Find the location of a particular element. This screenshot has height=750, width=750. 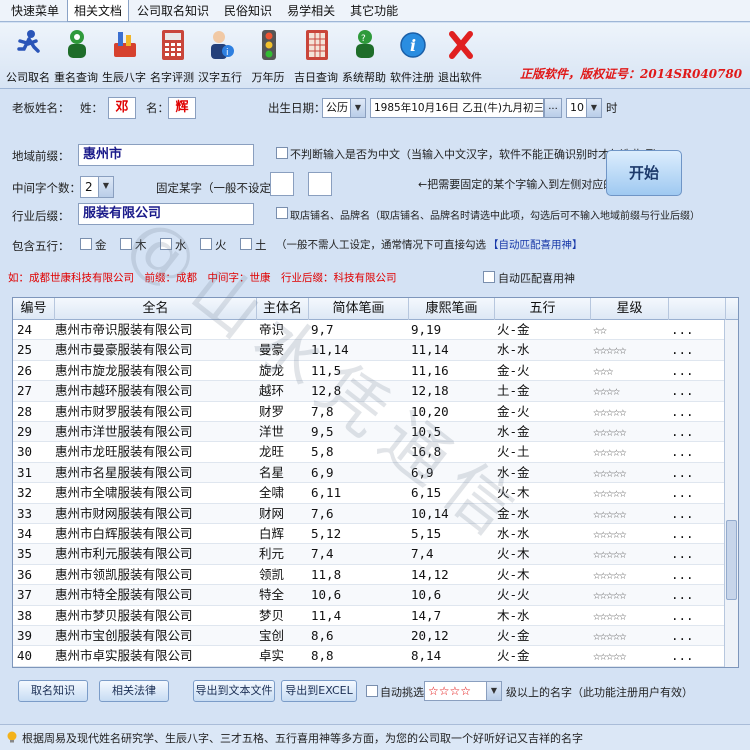

tool-char-wuxing: i 汉字五行 is located at coordinates (220, 57).